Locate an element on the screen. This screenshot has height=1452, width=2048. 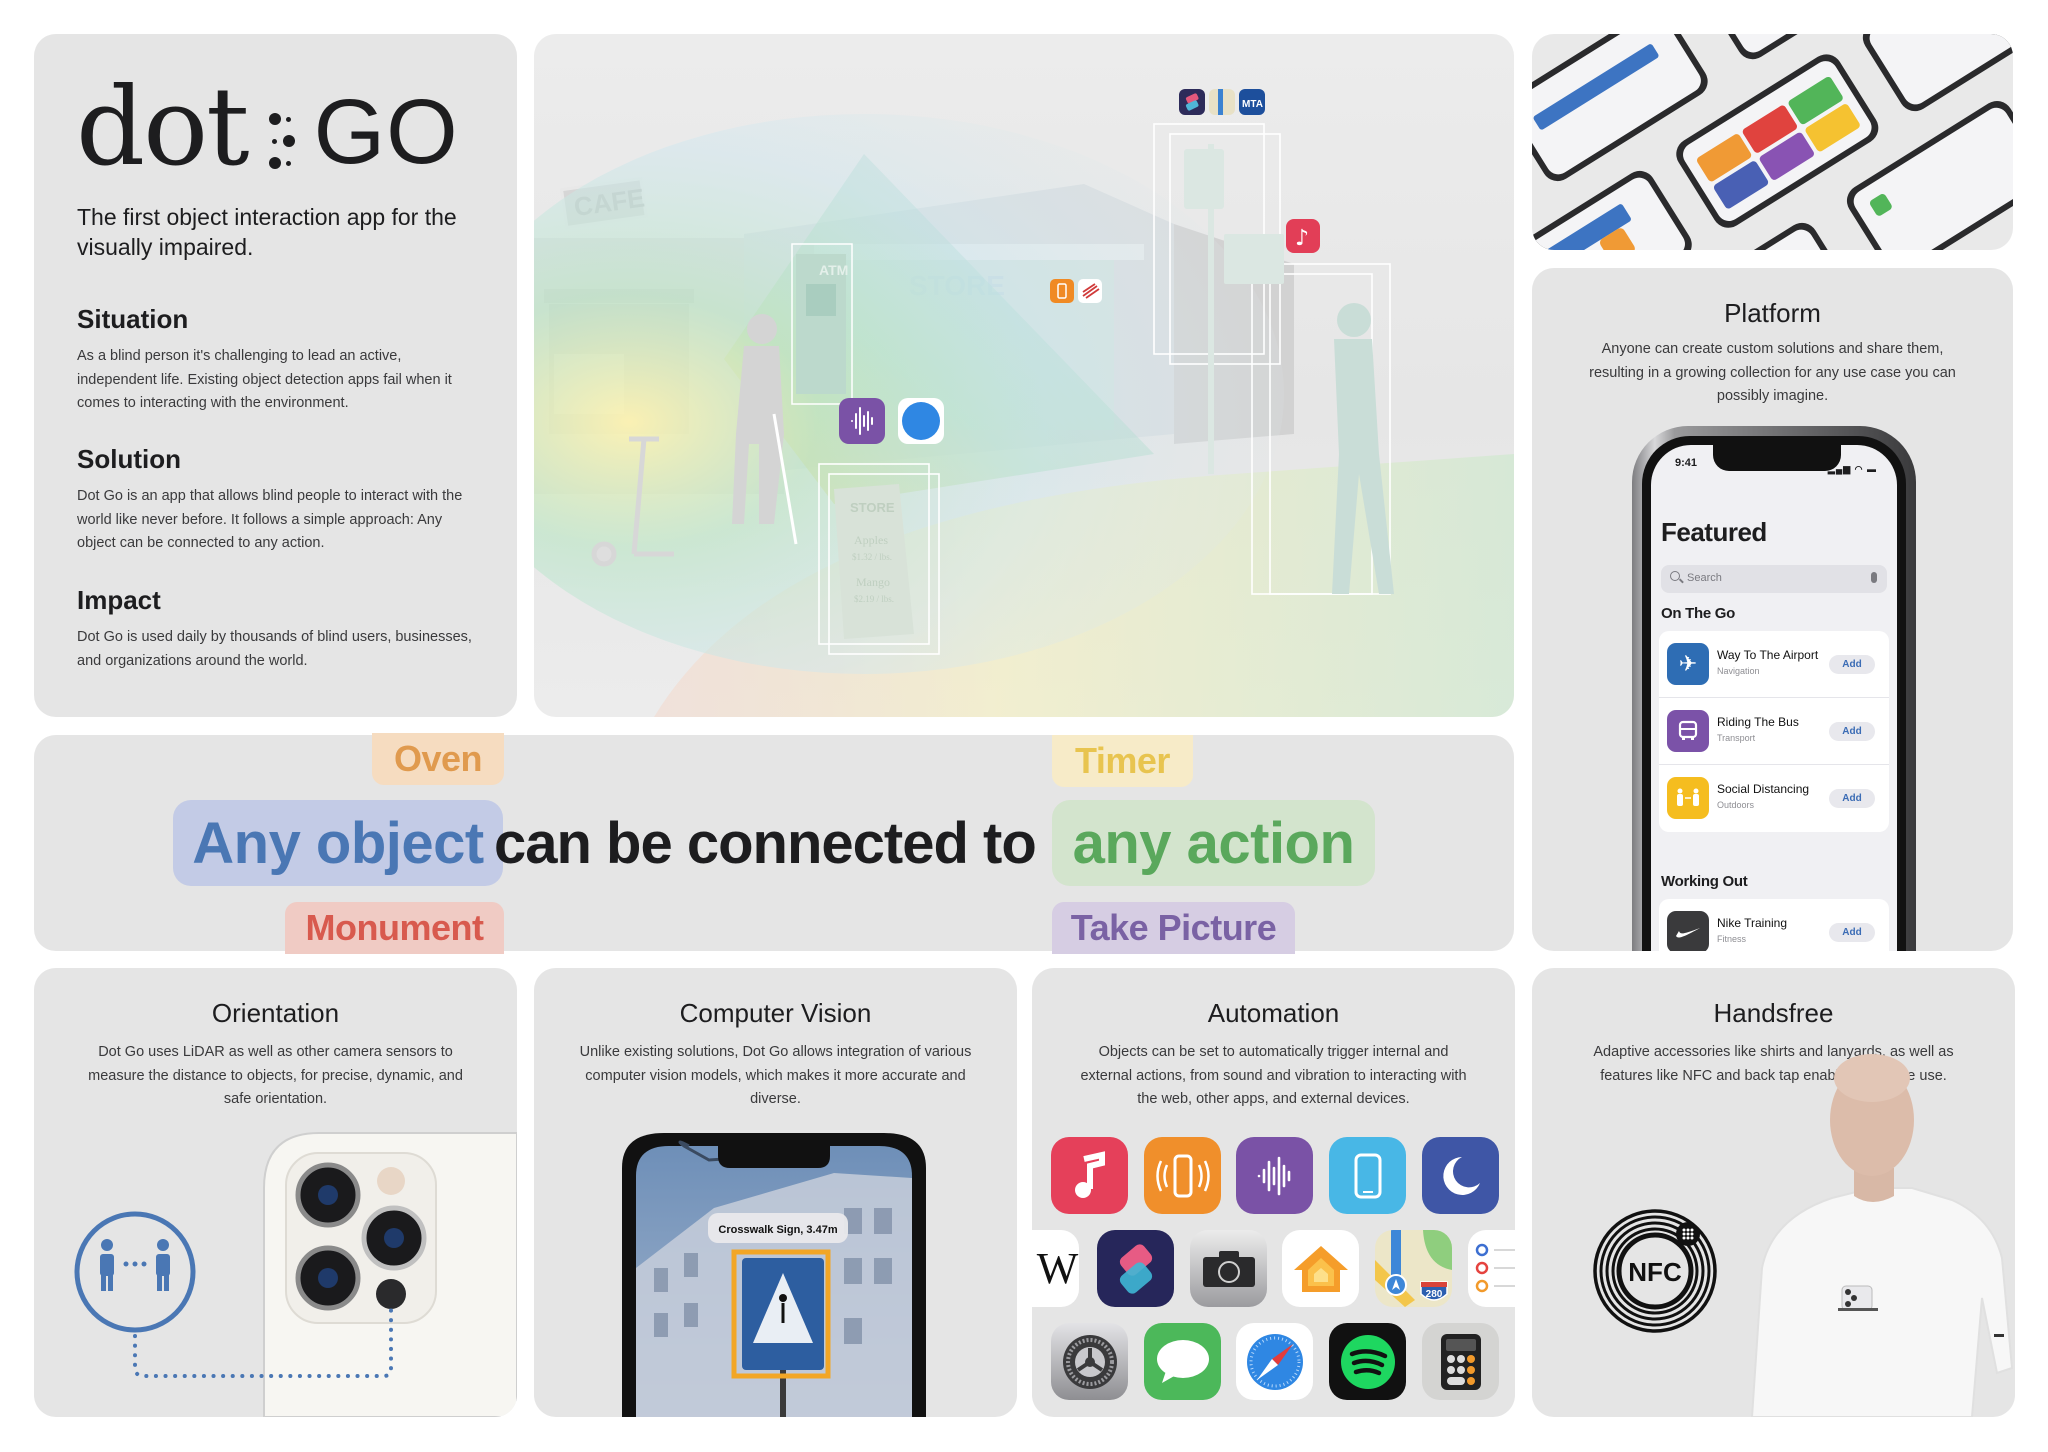
item-category: Transport is located at coordinates (1736, 738).